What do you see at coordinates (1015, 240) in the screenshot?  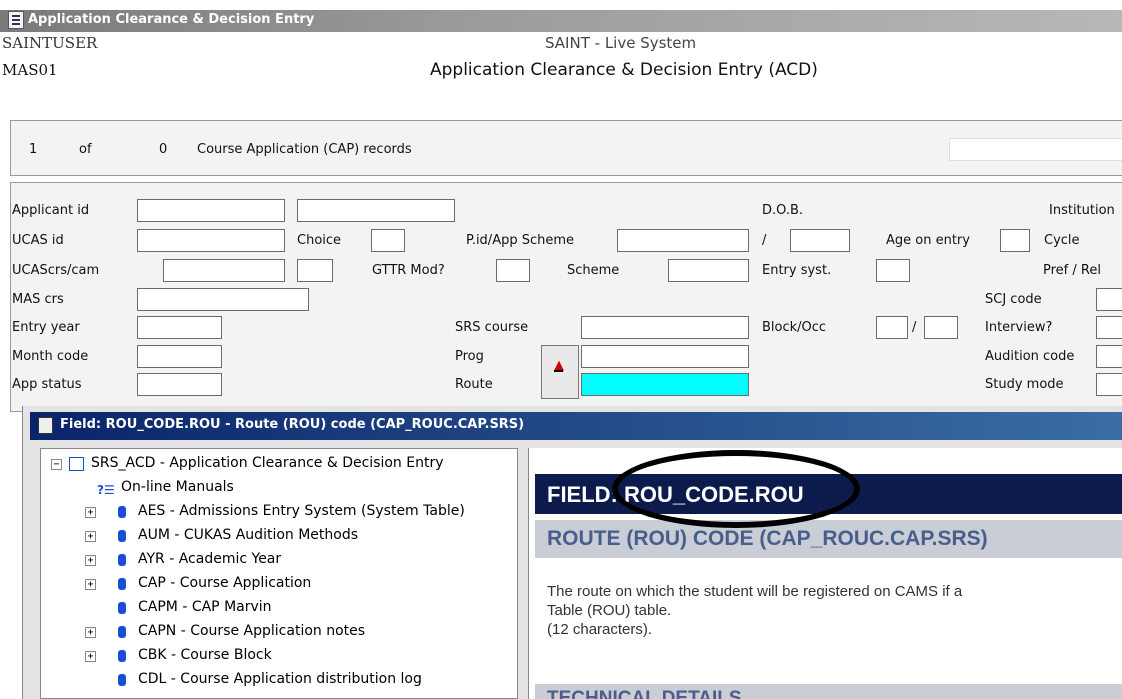 I see `age-on-entry-field` at bounding box center [1015, 240].